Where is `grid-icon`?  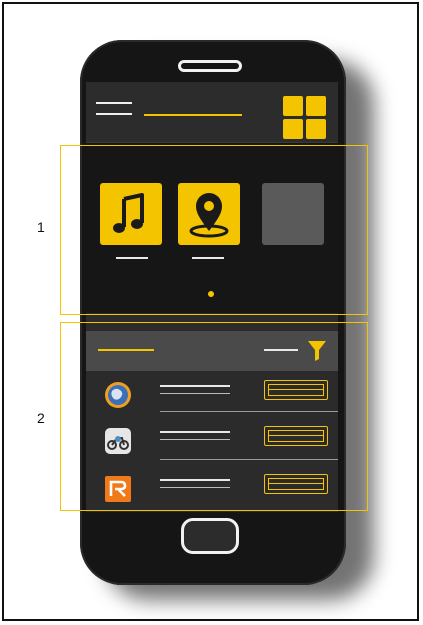 grid-icon is located at coordinates (305, 118).